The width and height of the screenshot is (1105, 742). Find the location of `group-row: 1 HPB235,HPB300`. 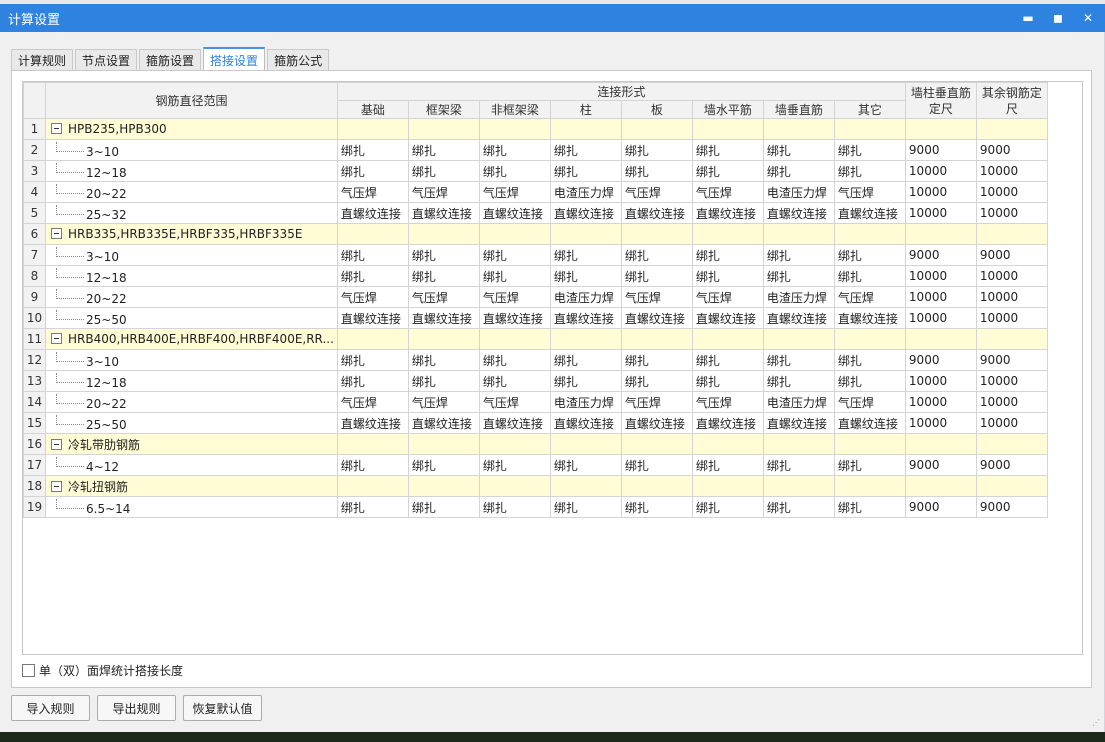

group-row: 1 HPB235,HPB300 is located at coordinates (535, 129).